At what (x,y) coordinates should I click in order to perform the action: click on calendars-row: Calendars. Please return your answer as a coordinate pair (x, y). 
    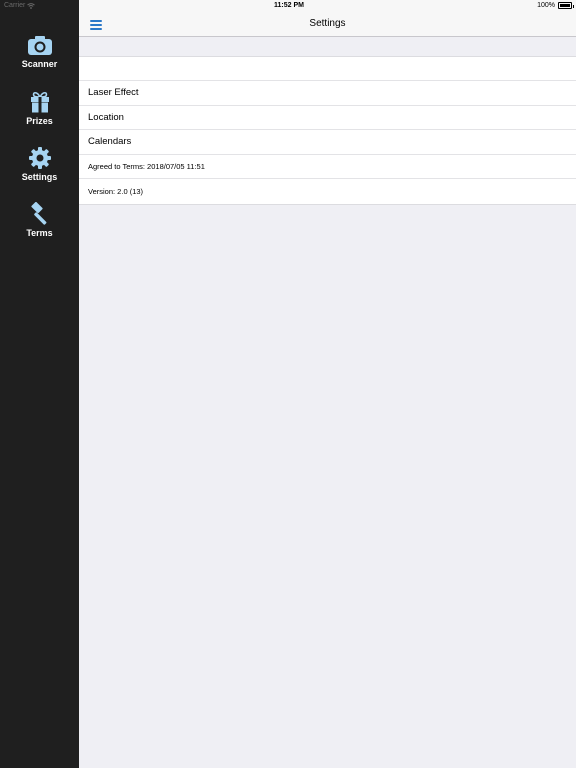
    Looking at the image, I should click on (327, 142).